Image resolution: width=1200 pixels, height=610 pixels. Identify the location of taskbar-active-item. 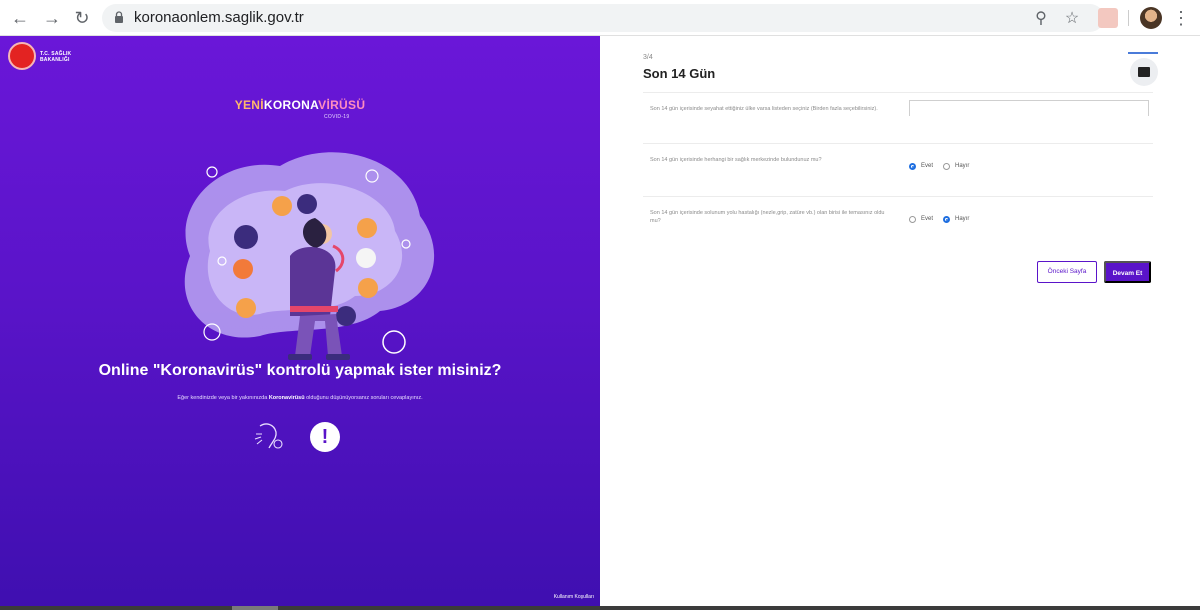
(255, 608).